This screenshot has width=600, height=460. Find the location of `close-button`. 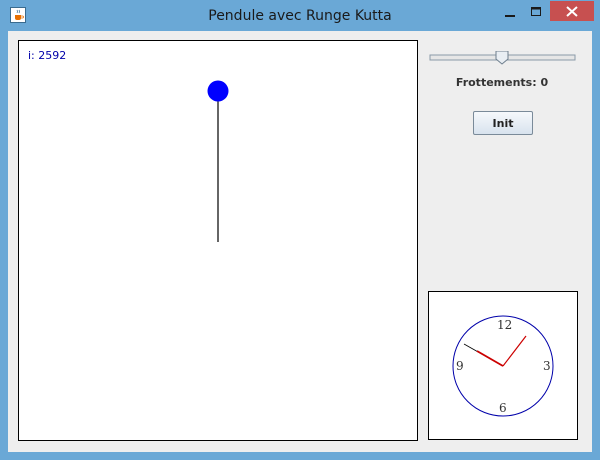

close-button is located at coordinates (572, 11).